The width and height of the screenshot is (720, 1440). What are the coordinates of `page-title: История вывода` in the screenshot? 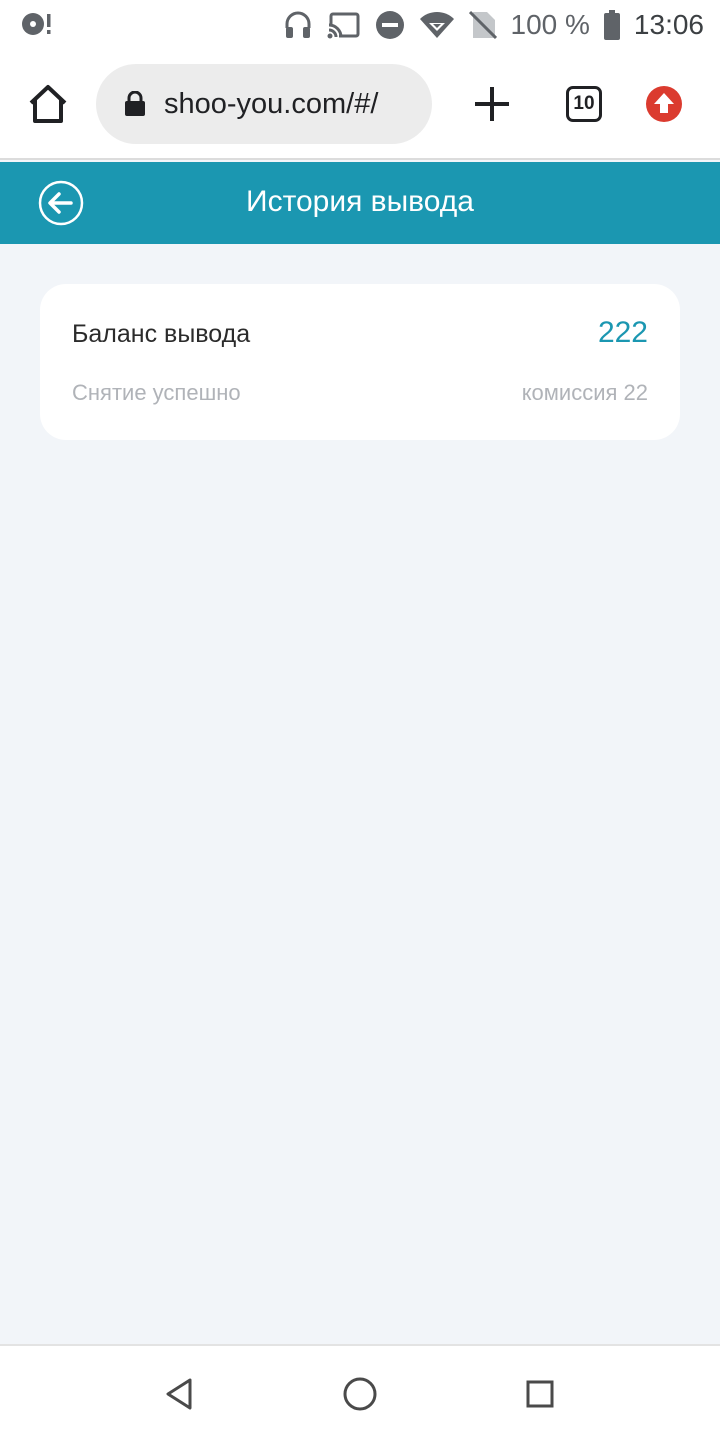 It's located at (360, 201).